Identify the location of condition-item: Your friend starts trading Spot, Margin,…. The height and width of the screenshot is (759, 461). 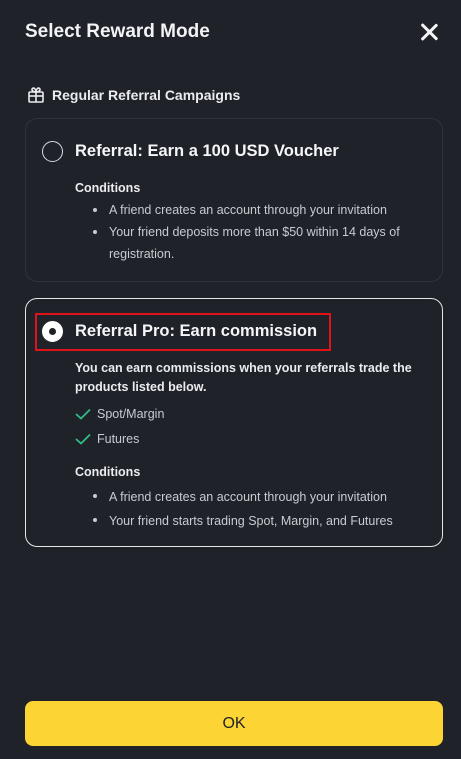
(249, 521).